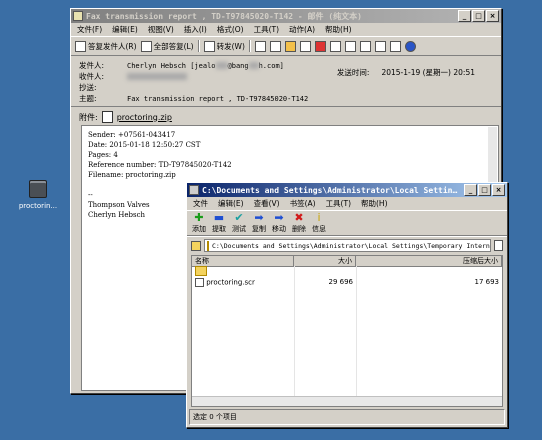 The height and width of the screenshot is (440, 542). Describe the element at coordinates (275, 46) in the screenshot. I see `move-to-folder-icon` at that location.